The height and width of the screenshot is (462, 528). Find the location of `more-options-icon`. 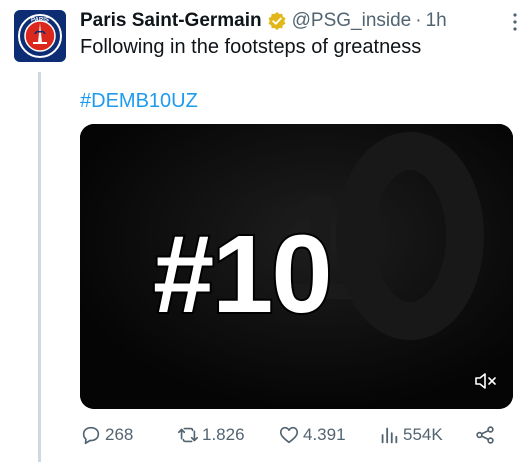

more-options-icon is located at coordinates (515, 22).